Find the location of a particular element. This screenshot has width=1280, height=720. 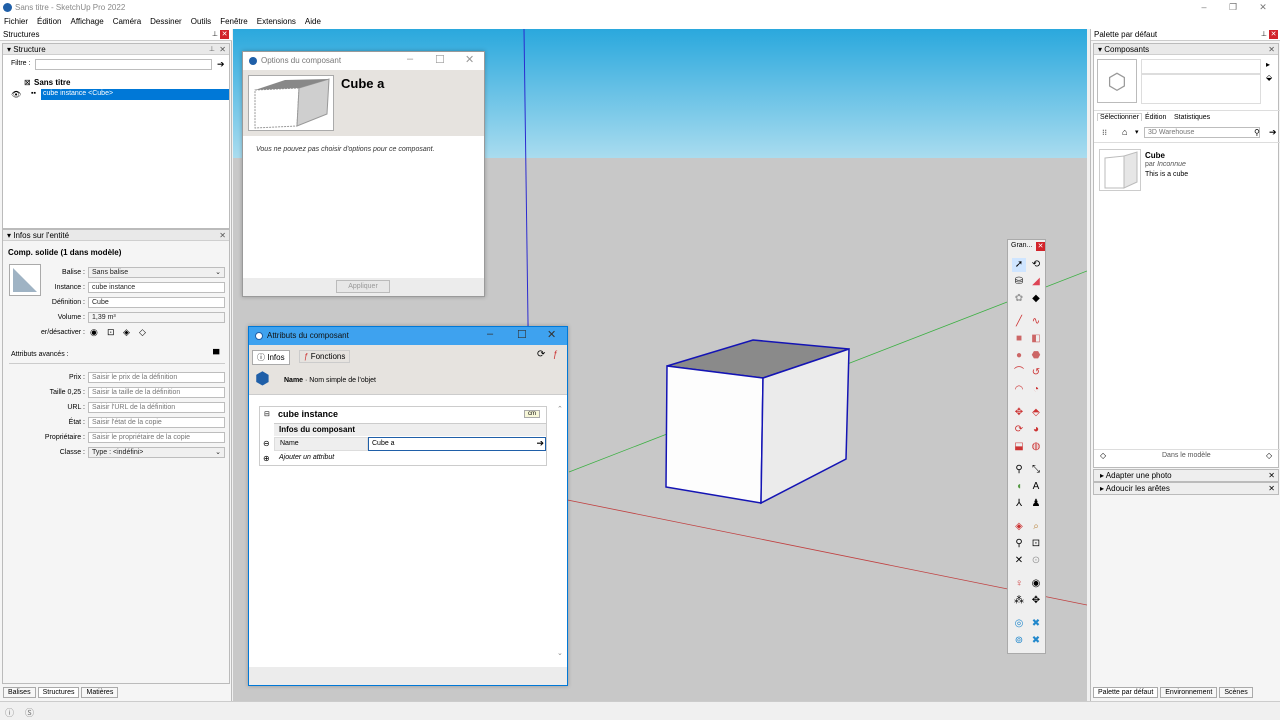

extension-warehouse-icon: ✖ is located at coordinates (1036, 624).